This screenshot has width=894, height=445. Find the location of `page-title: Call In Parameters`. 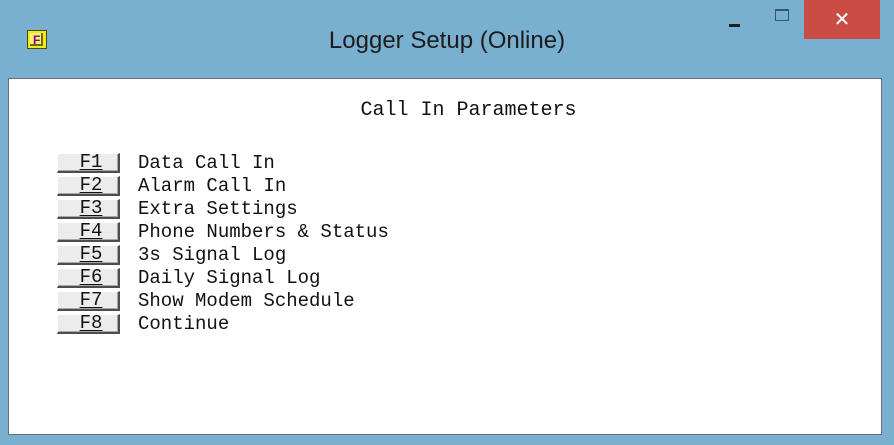

page-title: Call In Parameters is located at coordinates (468, 110).